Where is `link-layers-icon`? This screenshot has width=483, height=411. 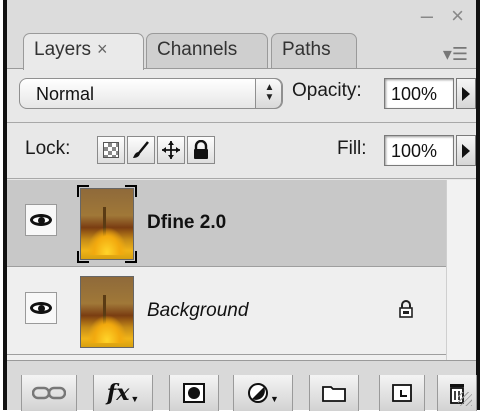
link-layers-icon is located at coordinates (49, 393).